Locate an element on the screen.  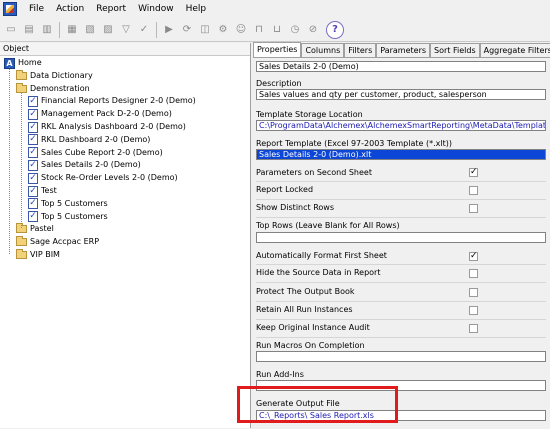
tab-parameters: Parameters is located at coordinates (403, 50).